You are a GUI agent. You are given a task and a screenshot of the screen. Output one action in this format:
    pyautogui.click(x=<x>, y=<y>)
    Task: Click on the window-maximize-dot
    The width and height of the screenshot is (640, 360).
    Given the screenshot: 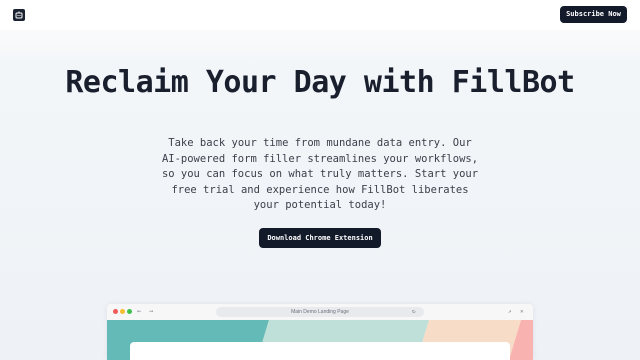 What is the action you would take?
    pyautogui.click(x=129, y=311)
    